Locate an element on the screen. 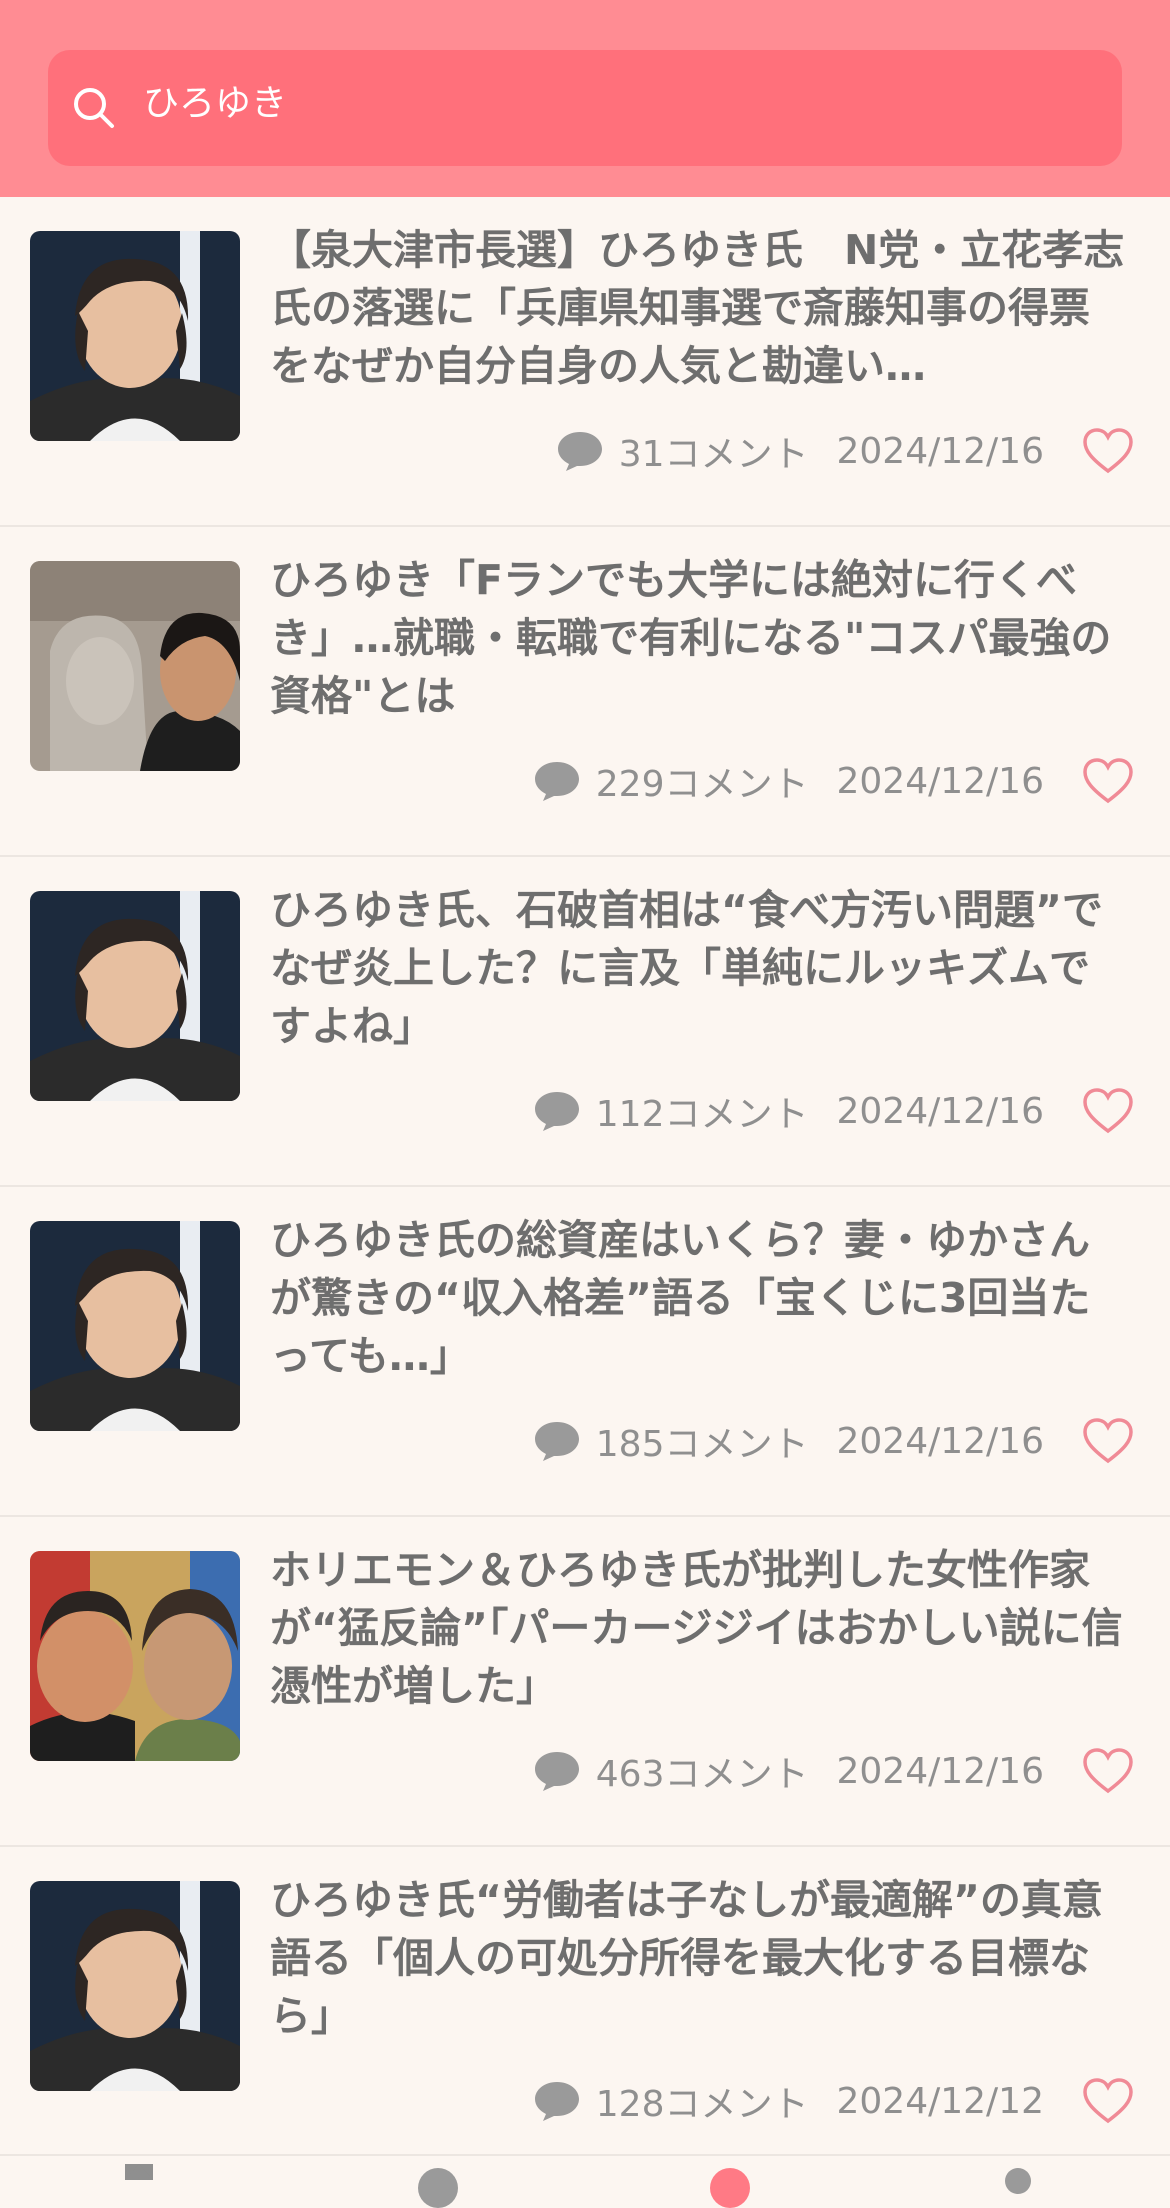 Image resolution: width=1170 pixels, height=2208 pixels. article-meta: 463コメント 2024/12/16 is located at coordinates (788, 1771).